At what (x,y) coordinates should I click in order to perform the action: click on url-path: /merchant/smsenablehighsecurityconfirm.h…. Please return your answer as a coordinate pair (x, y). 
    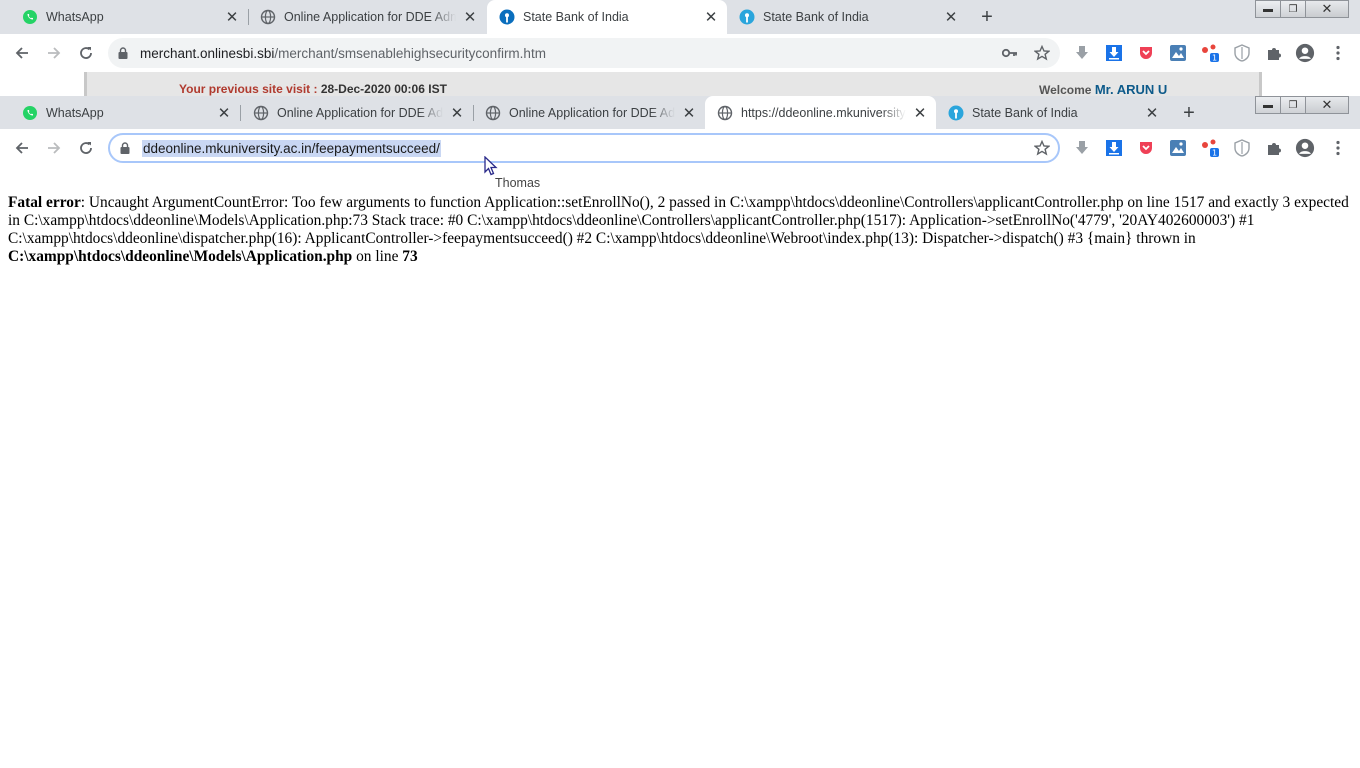
    Looking at the image, I should click on (410, 53).